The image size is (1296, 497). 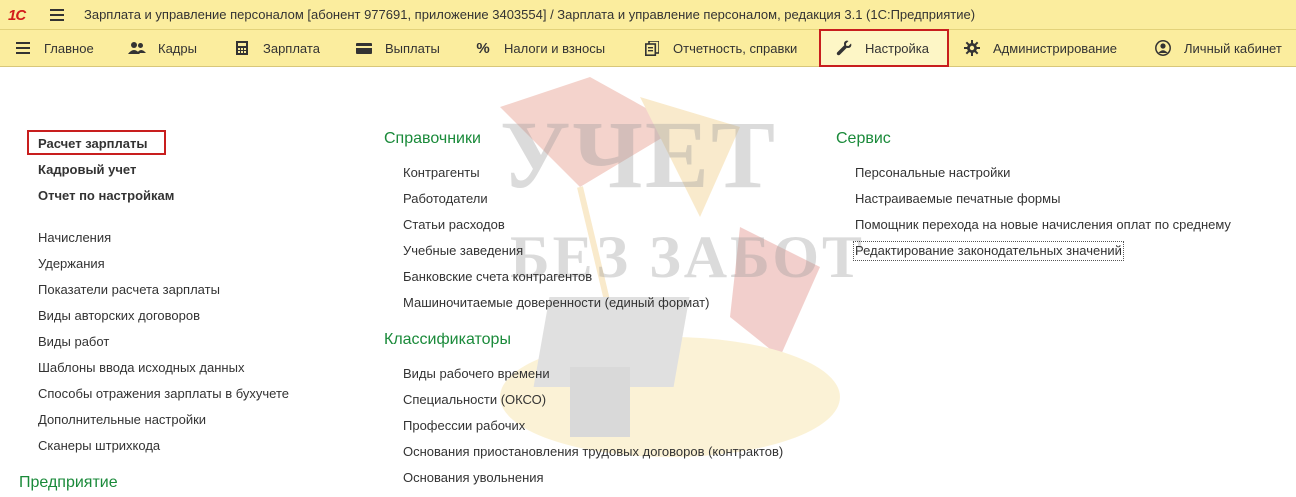 I want to click on link-employers: Работодатели, so click(x=445, y=199).